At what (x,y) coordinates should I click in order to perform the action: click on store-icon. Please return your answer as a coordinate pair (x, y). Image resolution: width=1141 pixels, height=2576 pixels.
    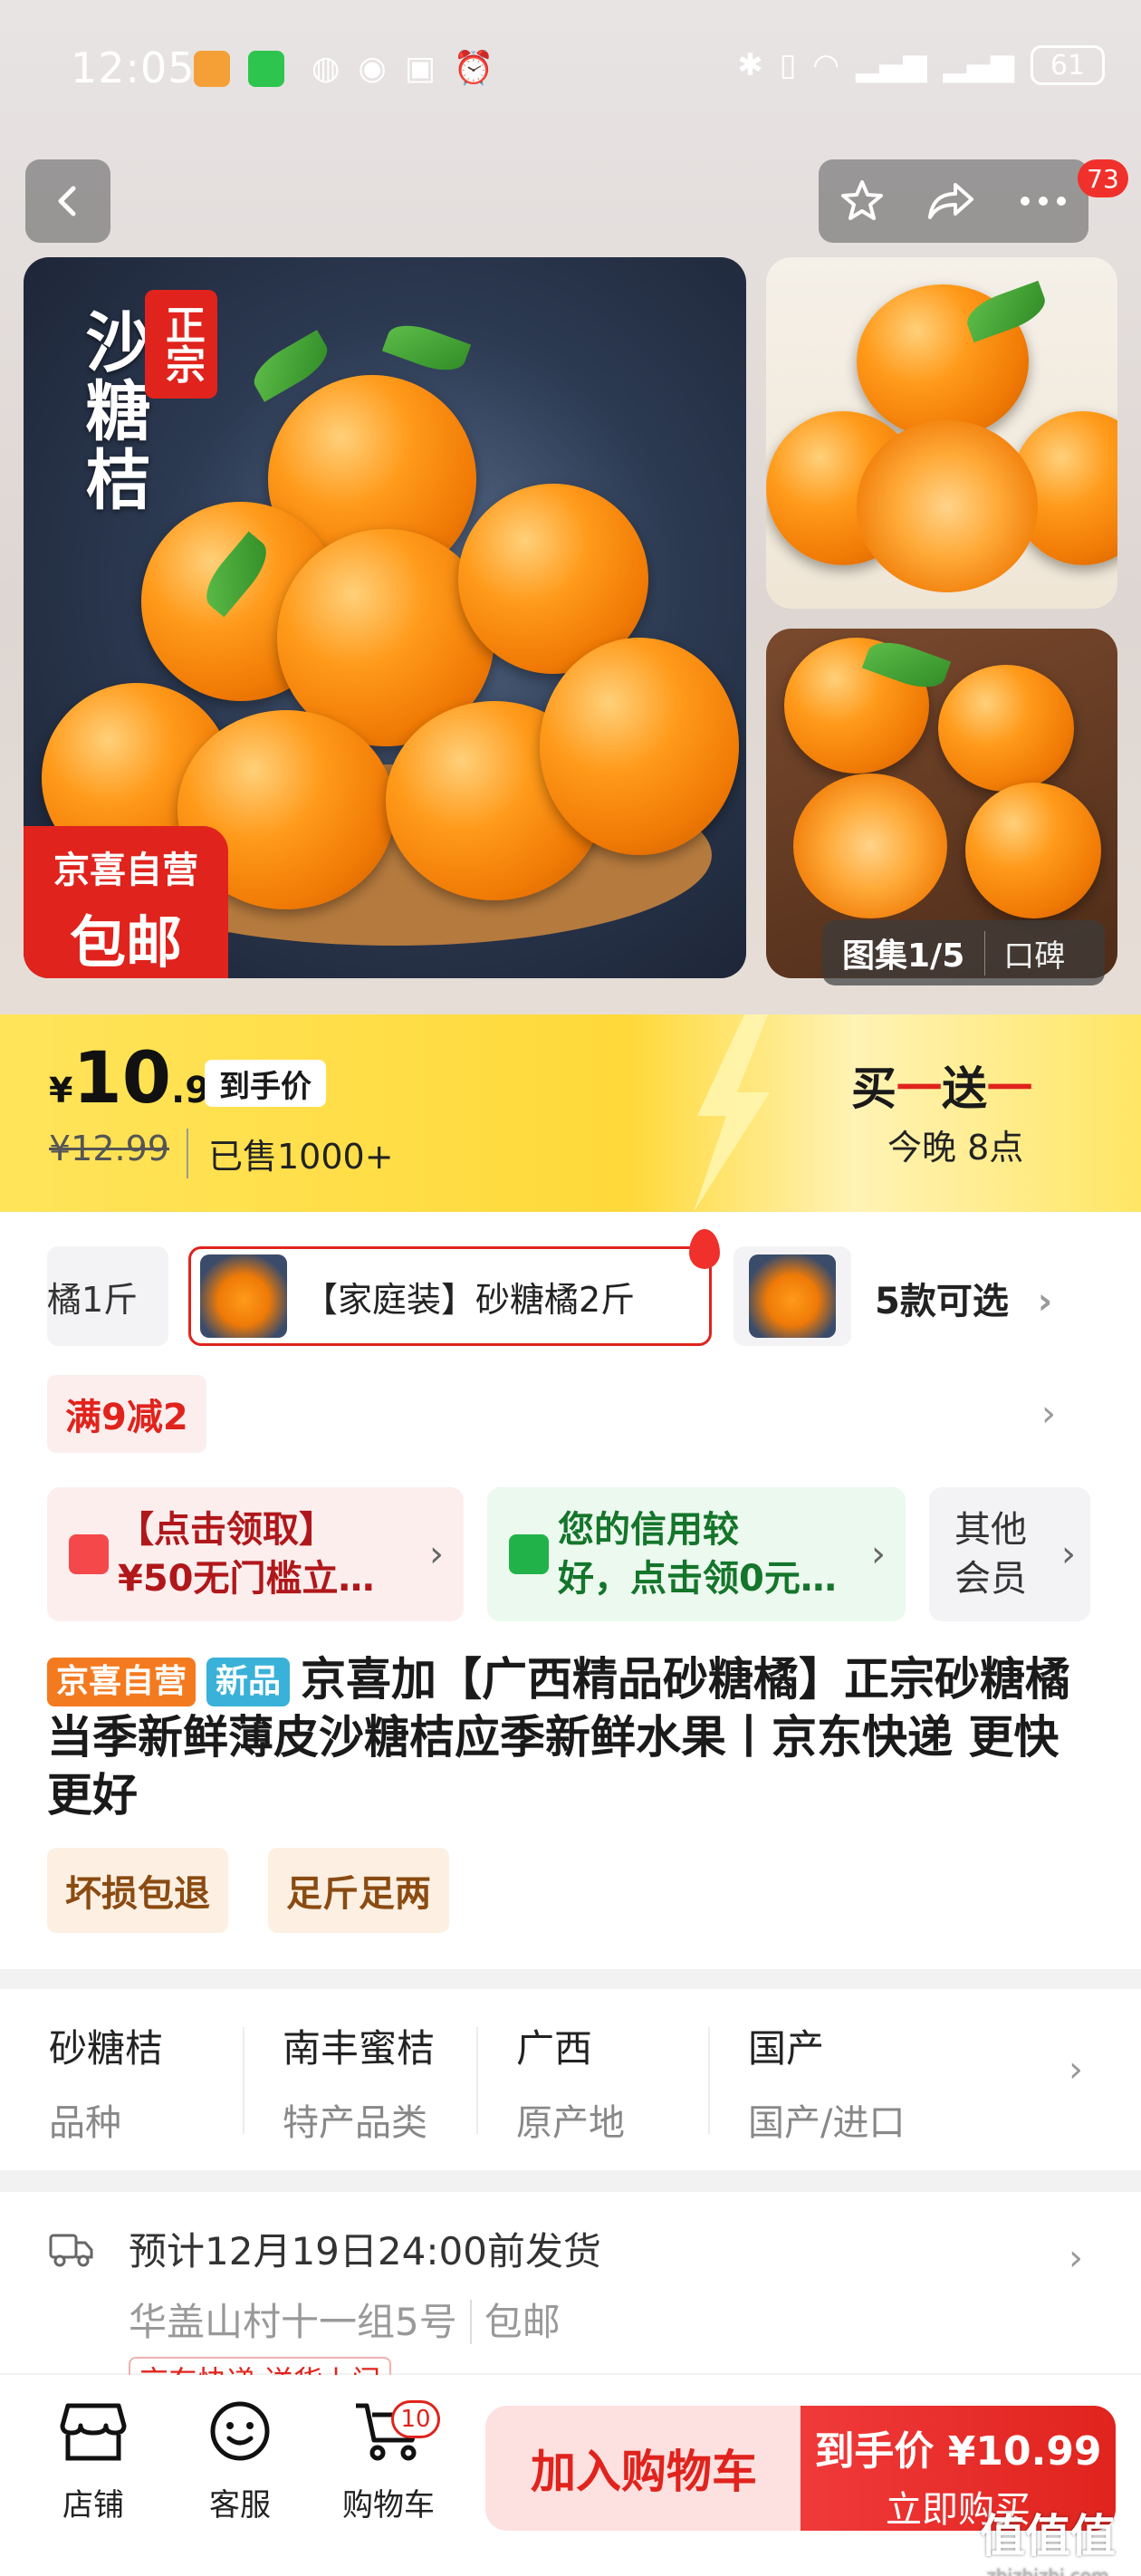
    Looking at the image, I should click on (93, 2432).